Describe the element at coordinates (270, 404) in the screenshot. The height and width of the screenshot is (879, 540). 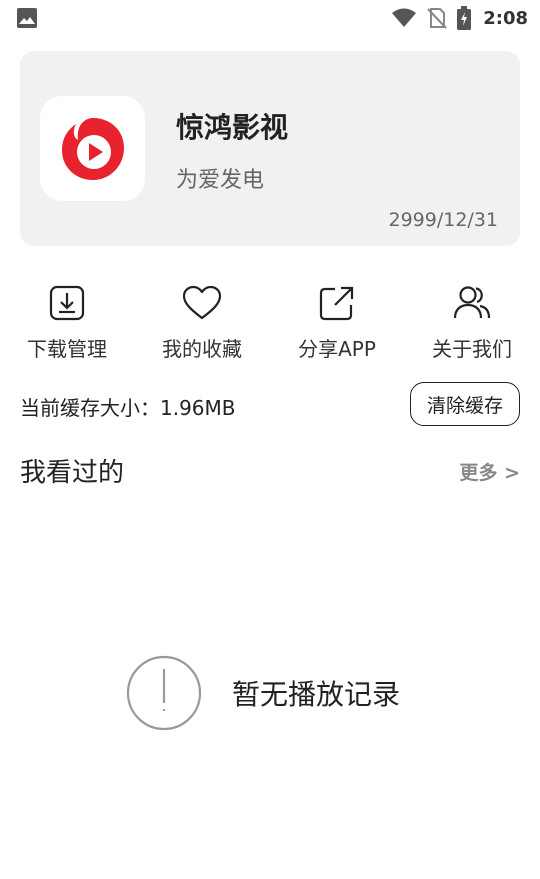
I see `cache-row: 当前缓存大小：1.96MB 清除缓存` at that location.